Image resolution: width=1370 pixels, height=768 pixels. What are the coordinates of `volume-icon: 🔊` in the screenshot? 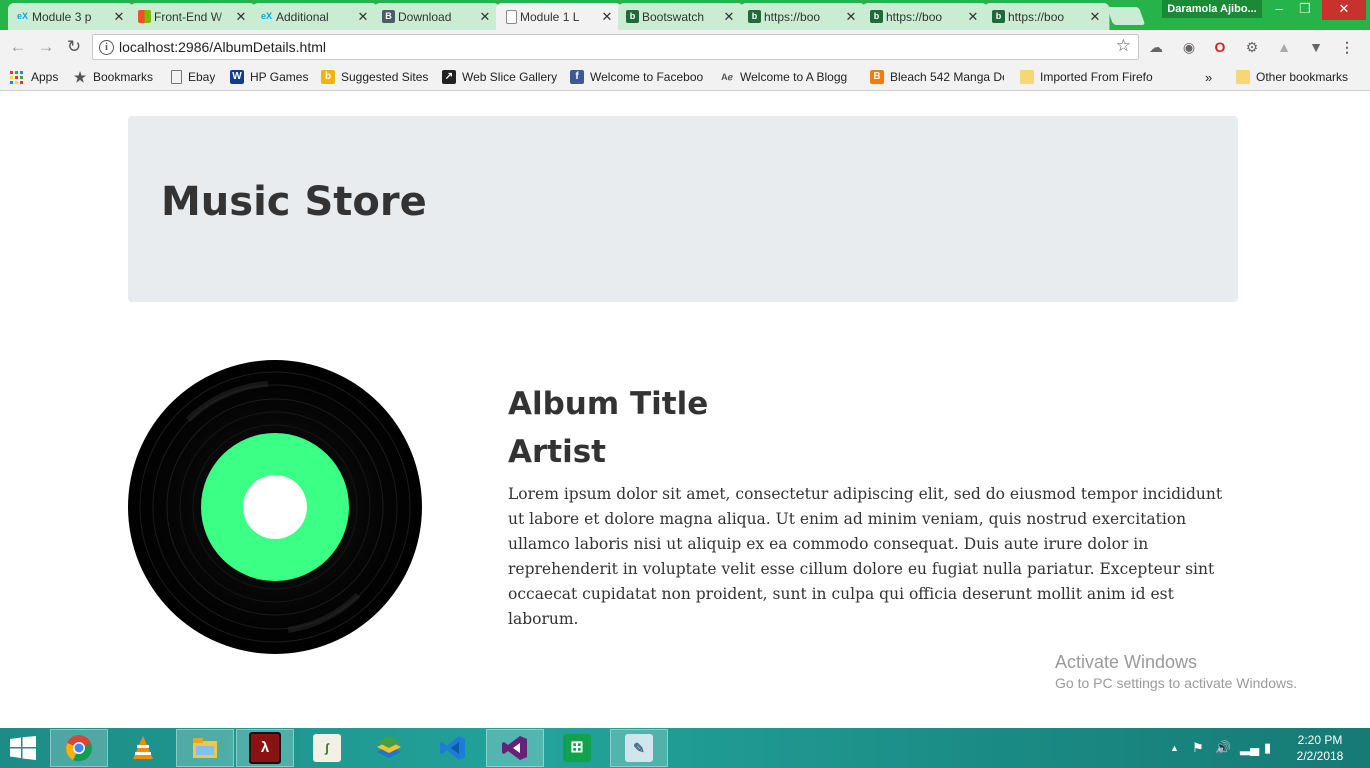 It's located at (1223, 748).